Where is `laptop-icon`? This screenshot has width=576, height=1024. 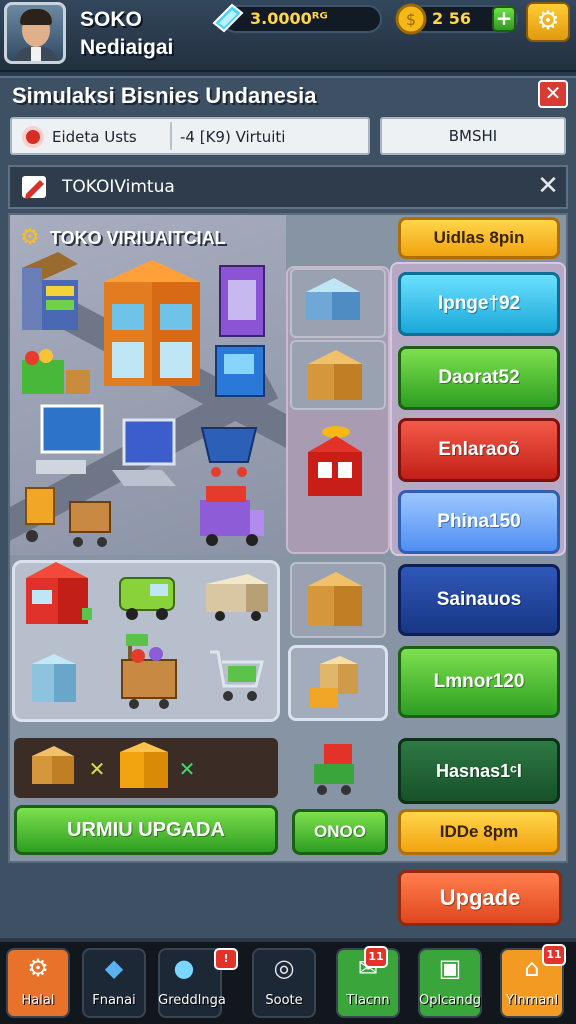
laptop-icon is located at coordinates (145, 455).